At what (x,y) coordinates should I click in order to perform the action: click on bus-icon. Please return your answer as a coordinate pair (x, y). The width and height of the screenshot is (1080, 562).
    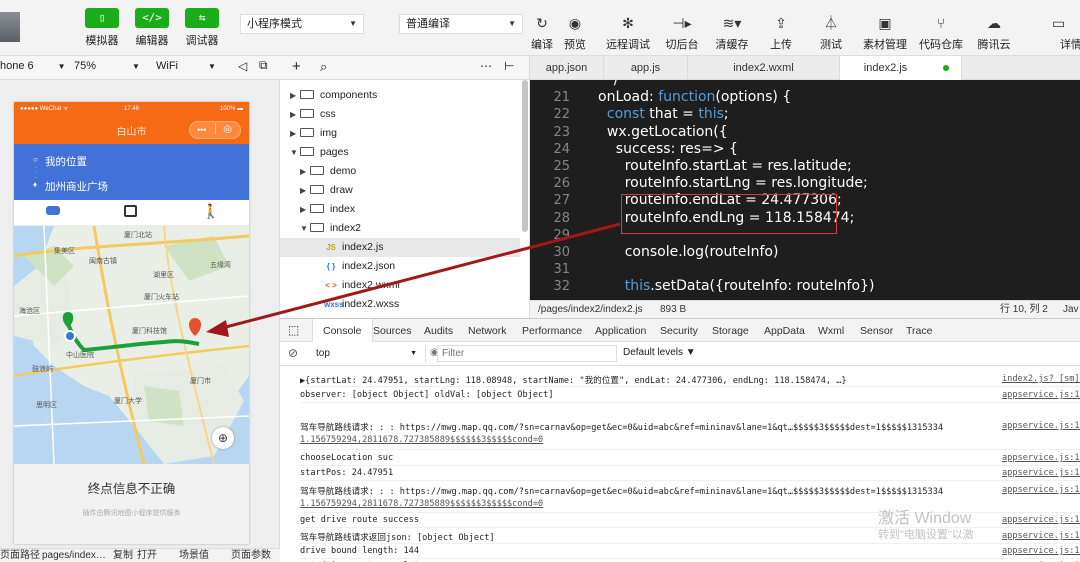
    Looking at the image, I should click on (130, 211).